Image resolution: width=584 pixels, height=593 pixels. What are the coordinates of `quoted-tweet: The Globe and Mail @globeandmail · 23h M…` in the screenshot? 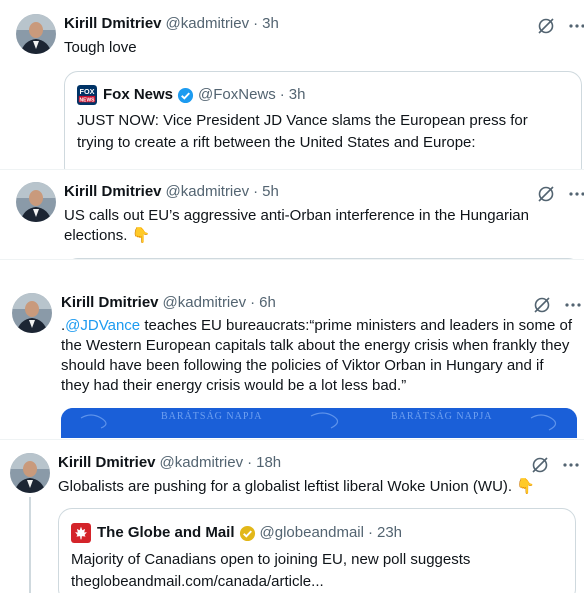 It's located at (317, 550).